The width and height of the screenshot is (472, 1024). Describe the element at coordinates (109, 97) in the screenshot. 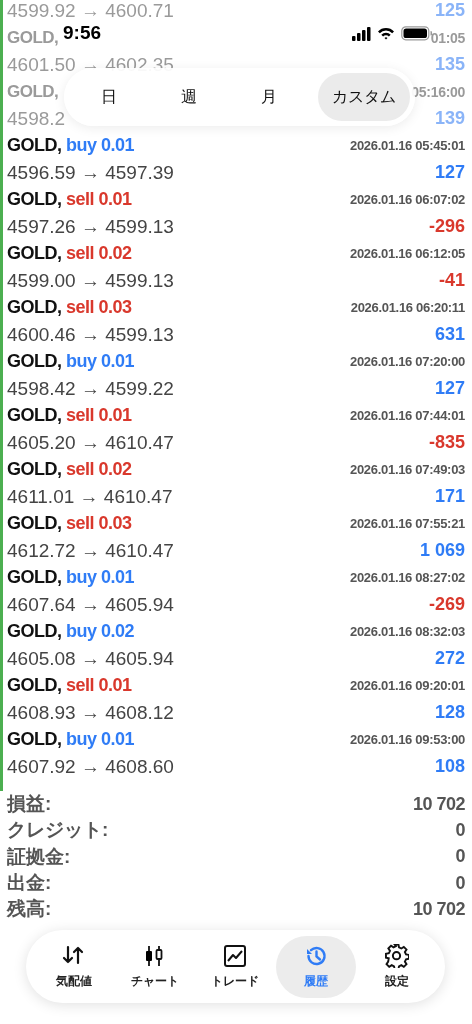

I see `period-tab: 日` at that location.